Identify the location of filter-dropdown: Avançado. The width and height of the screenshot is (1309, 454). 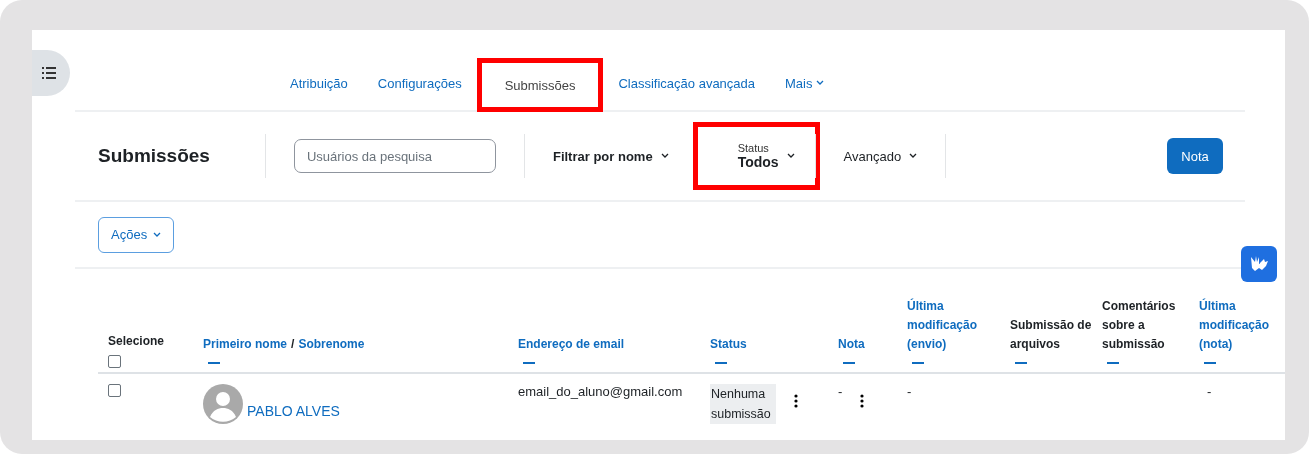
(880, 156).